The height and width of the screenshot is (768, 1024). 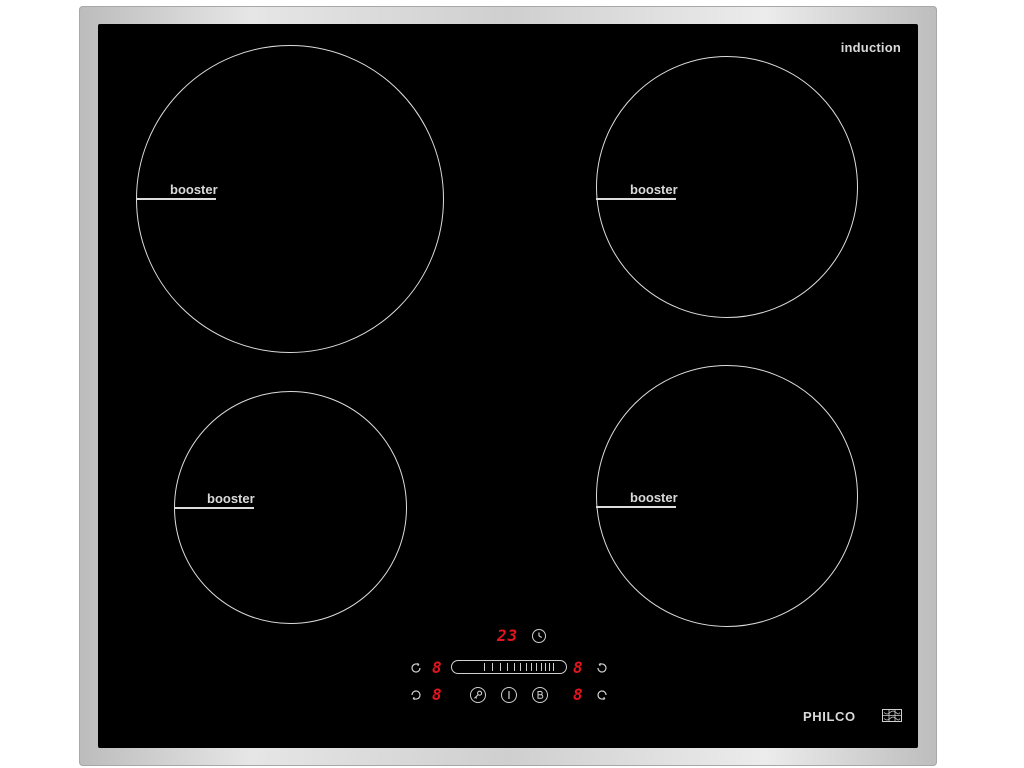 I want to click on zone-select-left-bottom-icon, so click(x=416, y=695).